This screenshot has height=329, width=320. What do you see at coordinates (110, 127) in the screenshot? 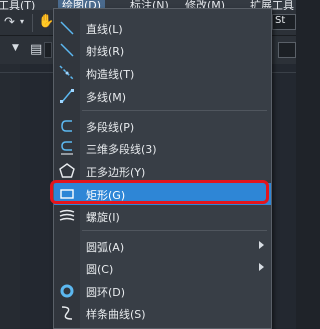
I see `menu-item-label: 多段线(P)` at bounding box center [110, 127].